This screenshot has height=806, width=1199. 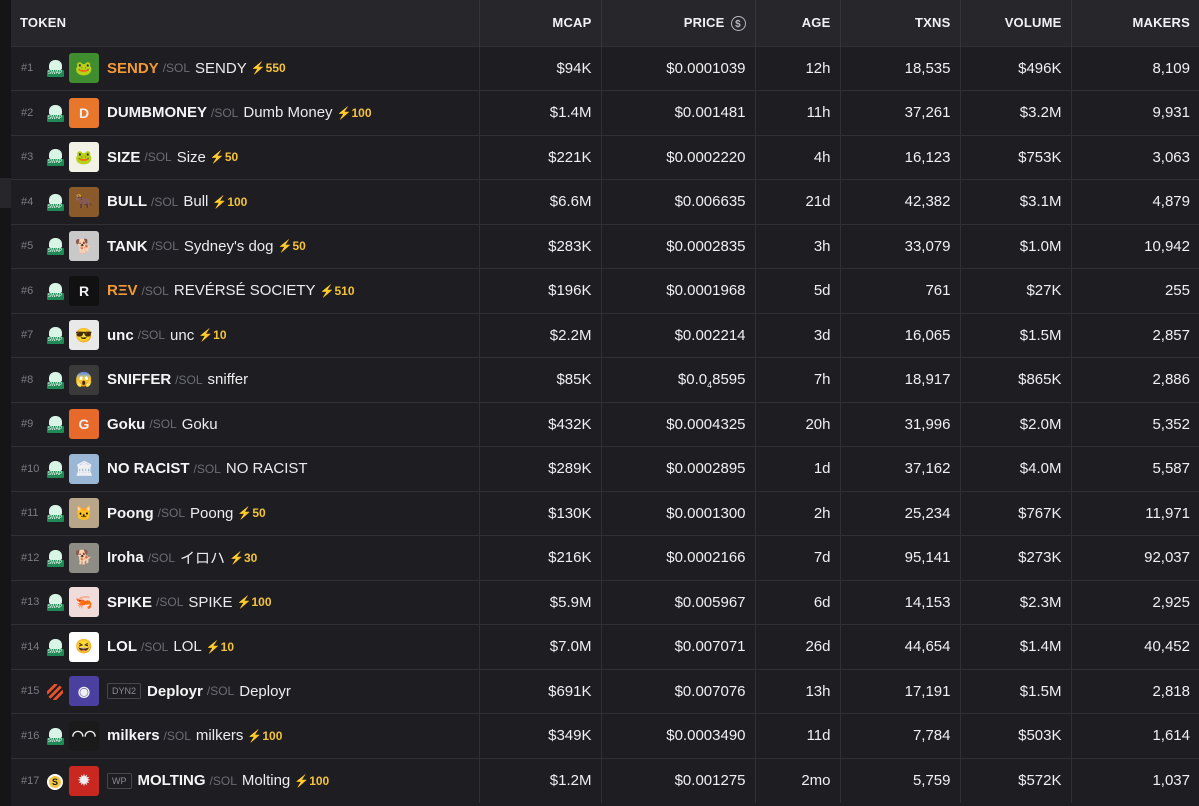 I want to click on token-cell: #6 SWAP R RΞV /SOL REVÉRSÉ SOCIETY ⚡510, so click(x=245, y=290).